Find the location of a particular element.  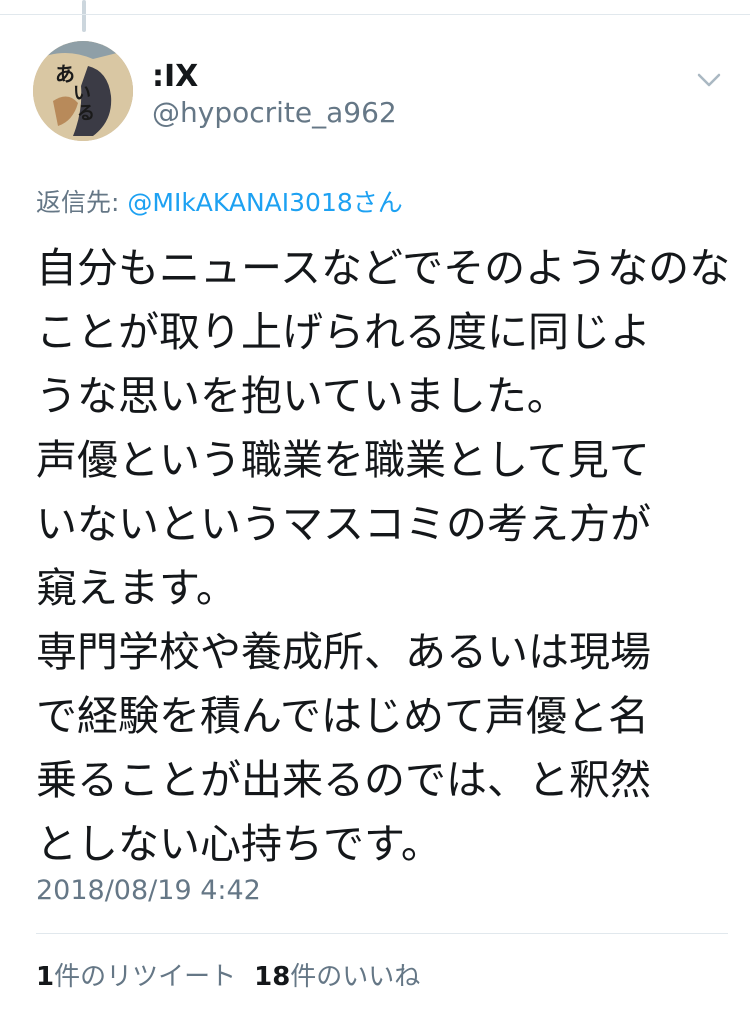

retweets-stat: 1件のリツイート is located at coordinates (136, 977).